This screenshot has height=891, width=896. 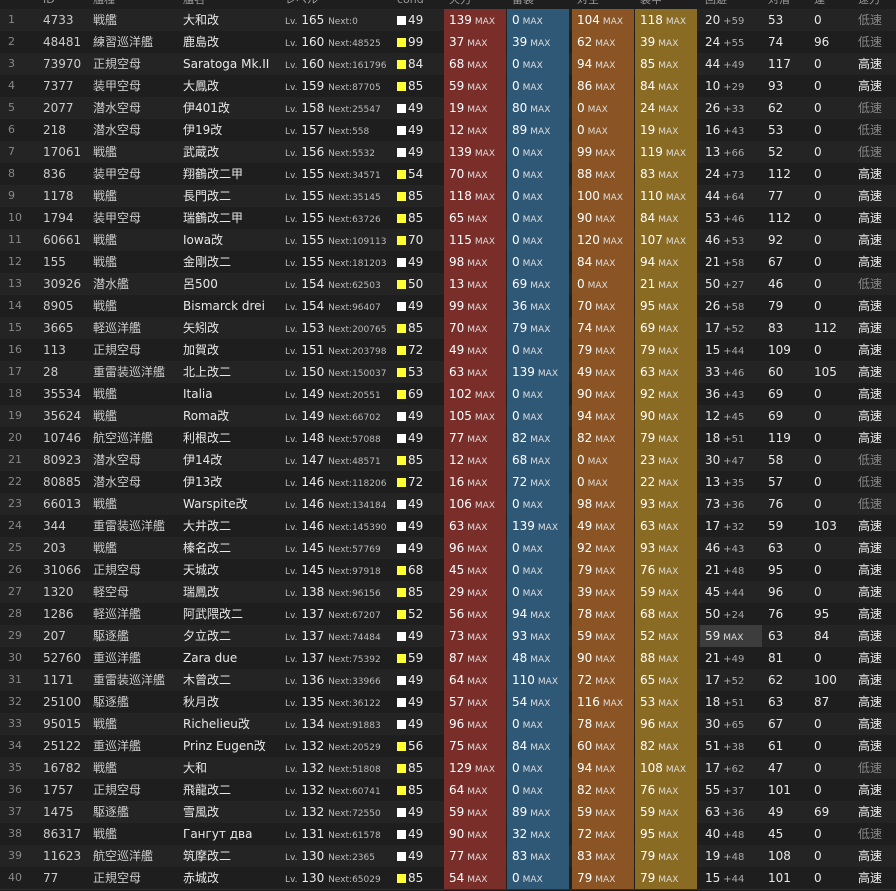 What do you see at coordinates (523, 526) in the screenshot?
I see `torpedo-value: 139` at bounding box center [523, 526].